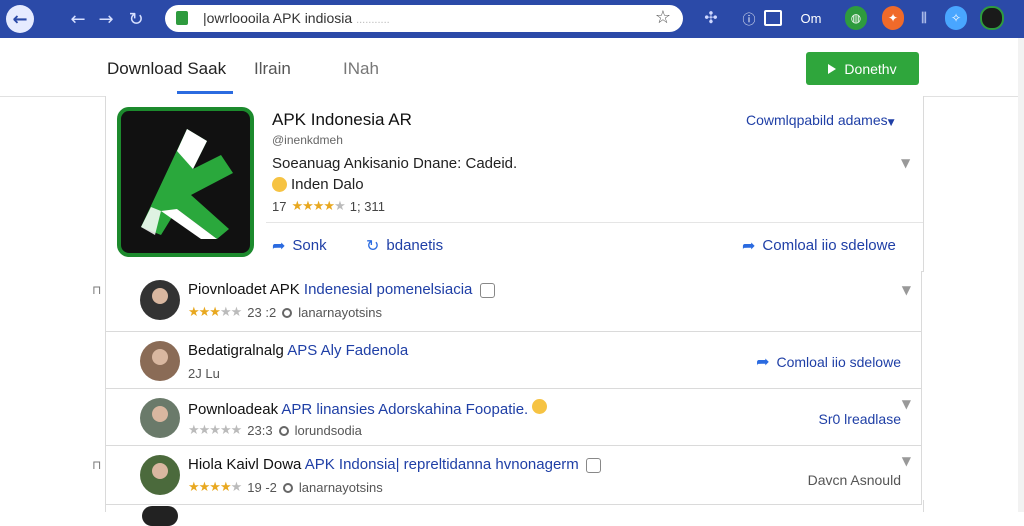  What do you see at coordinates (424, 18) in the screenshot?
I see `address-bar: |owrloooila APK indiosia ........... ☆` at bounding box center [424, 18].